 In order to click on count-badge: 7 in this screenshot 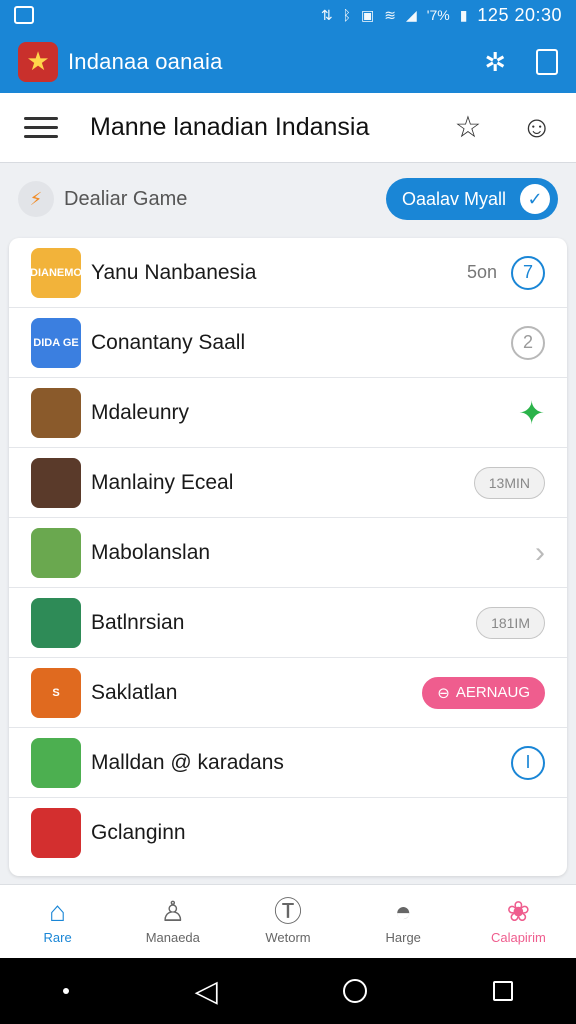, I will do `click(528, 272)`.